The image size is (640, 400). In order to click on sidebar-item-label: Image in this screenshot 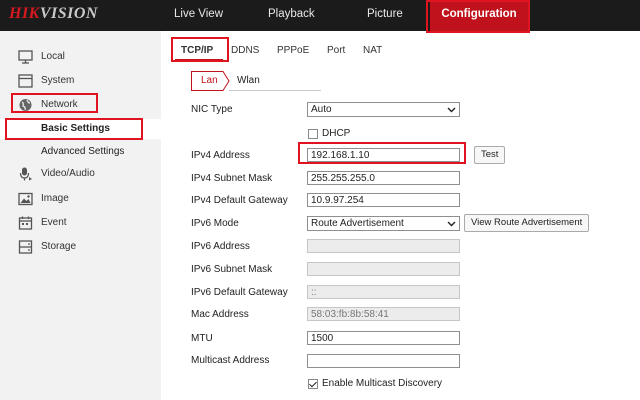, I will do `click(55, 198)`.